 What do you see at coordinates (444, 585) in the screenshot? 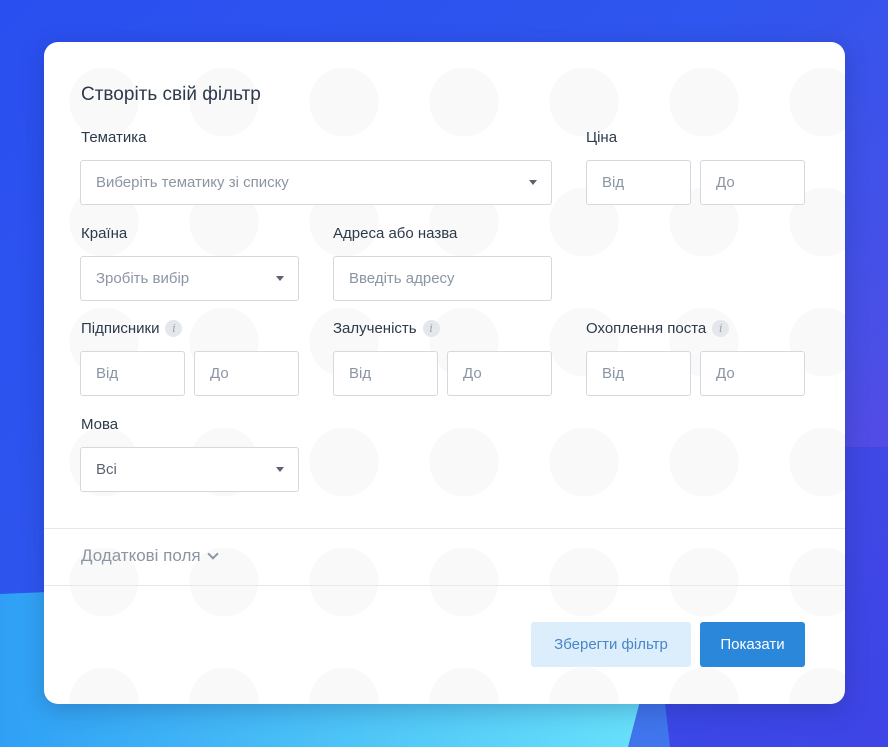
I see `divider-bottom` at bounding box center [444, 585].